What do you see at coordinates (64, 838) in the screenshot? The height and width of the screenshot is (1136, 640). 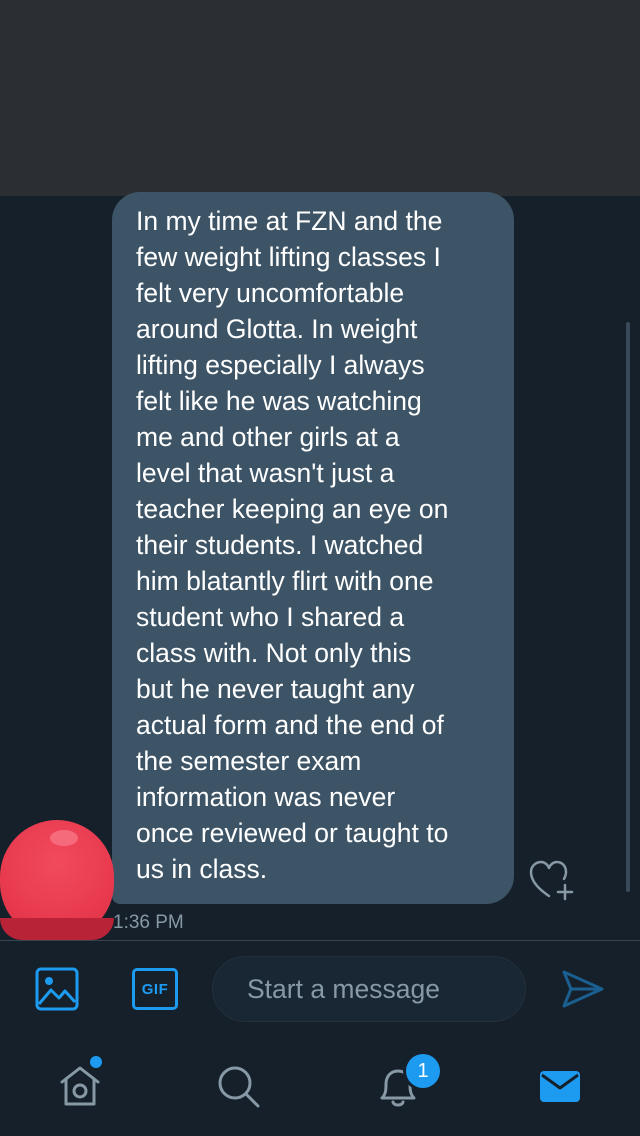 I see `avatar-highlight` at bounding box center [64, 838].